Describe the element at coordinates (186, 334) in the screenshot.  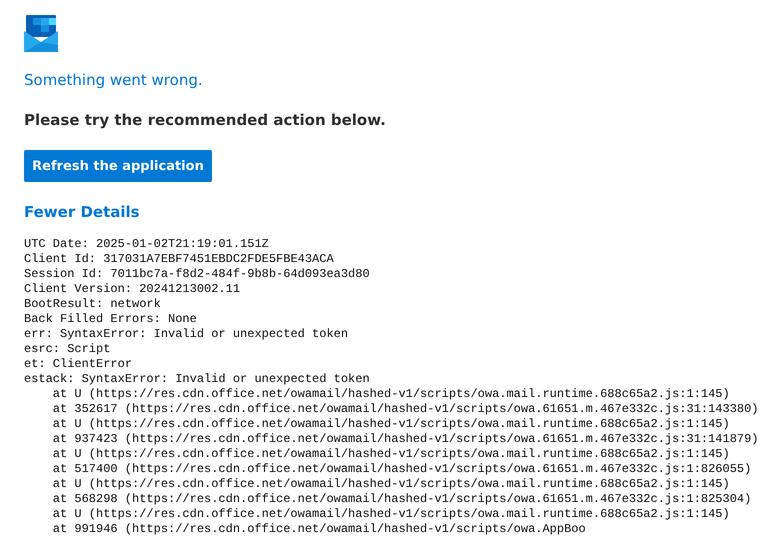
I see `error-detail-line: err: SyntaxError: Invalid or unexpected token` at that location.